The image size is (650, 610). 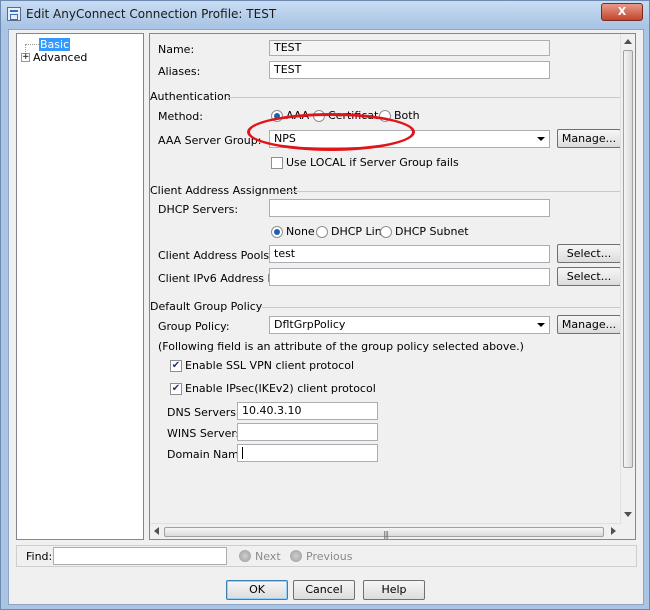 What do you see at coordinates (206, 306) in the screenshot?
I see `group-policy-section-title: Default Group Policy` at bounding box center [206, 306].